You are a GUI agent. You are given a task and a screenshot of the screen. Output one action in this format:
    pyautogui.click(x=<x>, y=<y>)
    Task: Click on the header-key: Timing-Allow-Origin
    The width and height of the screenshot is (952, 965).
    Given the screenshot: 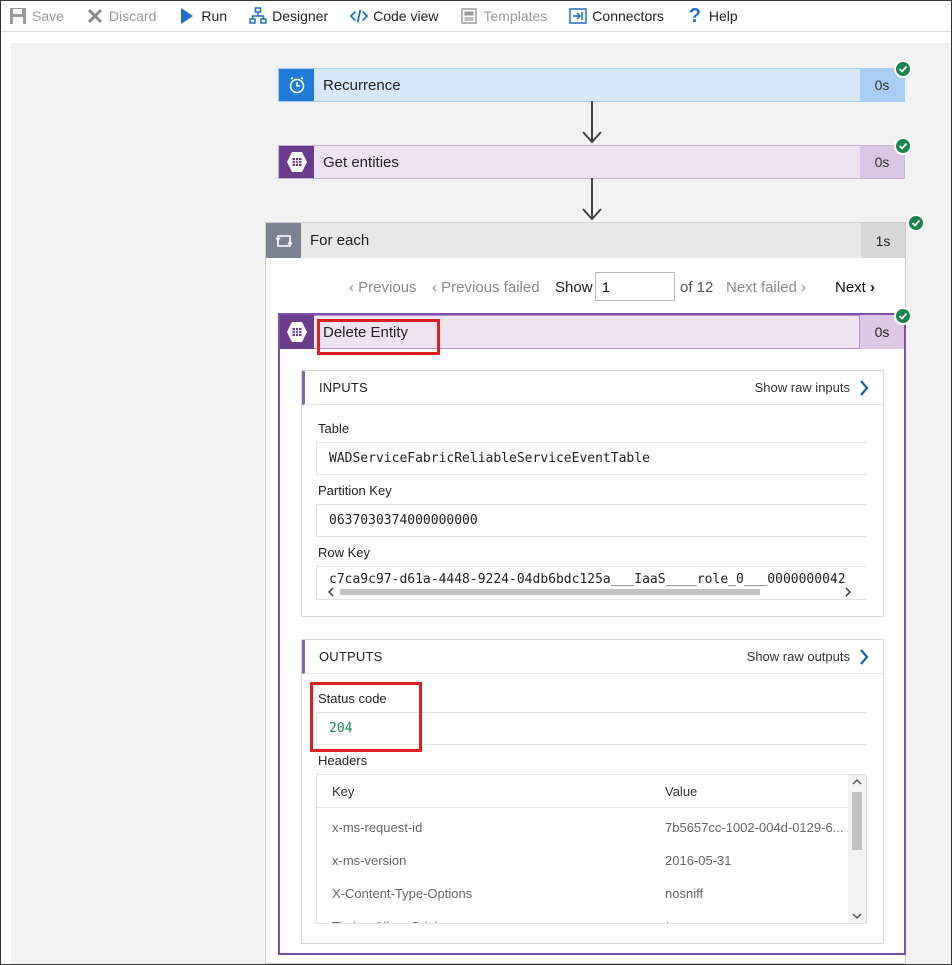 What is the action you would take?
    pyautogui.click(x=388, y=921)
    